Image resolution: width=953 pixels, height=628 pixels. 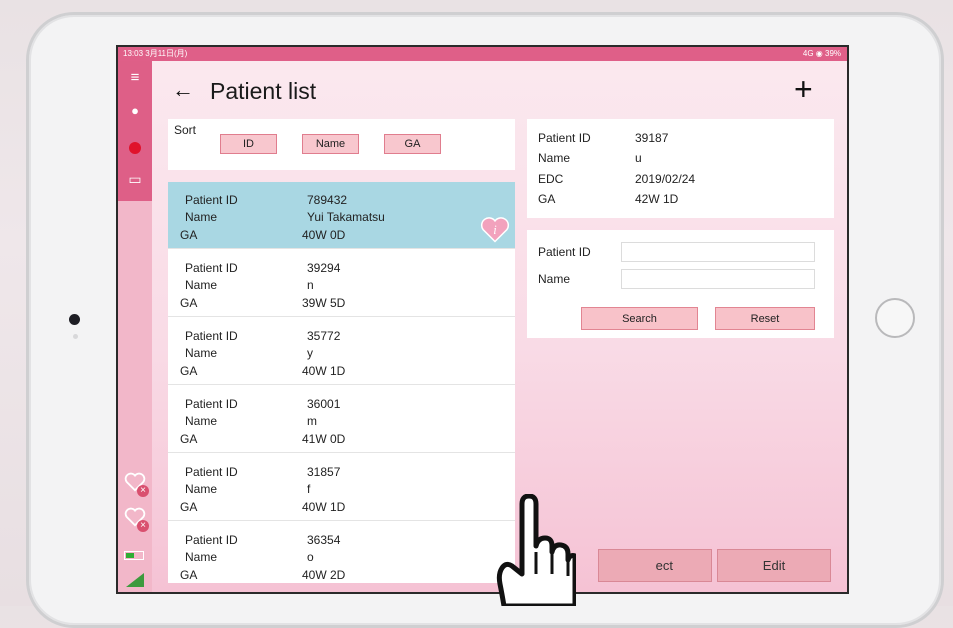 I want to click on status-time: 13:03 3月11日(月), so click(x=155, y=53).